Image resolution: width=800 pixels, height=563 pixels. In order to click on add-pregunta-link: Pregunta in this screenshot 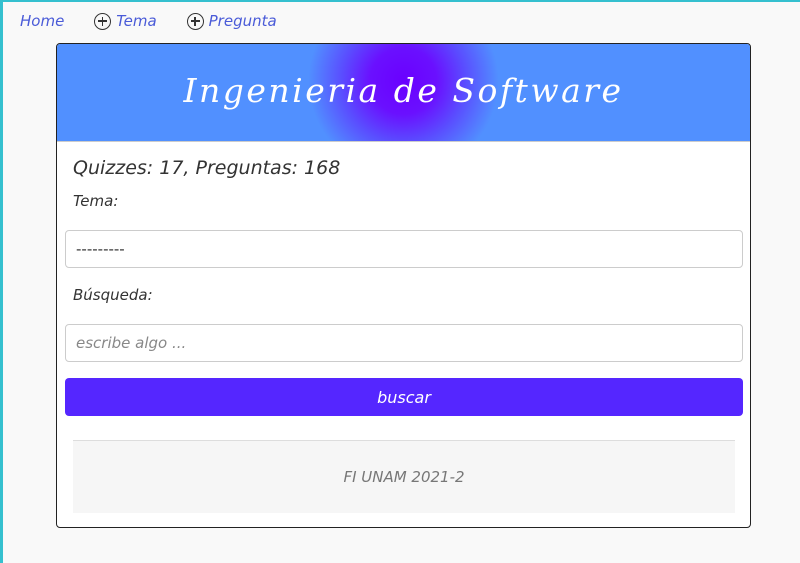, I will do `click(231, 21)`.